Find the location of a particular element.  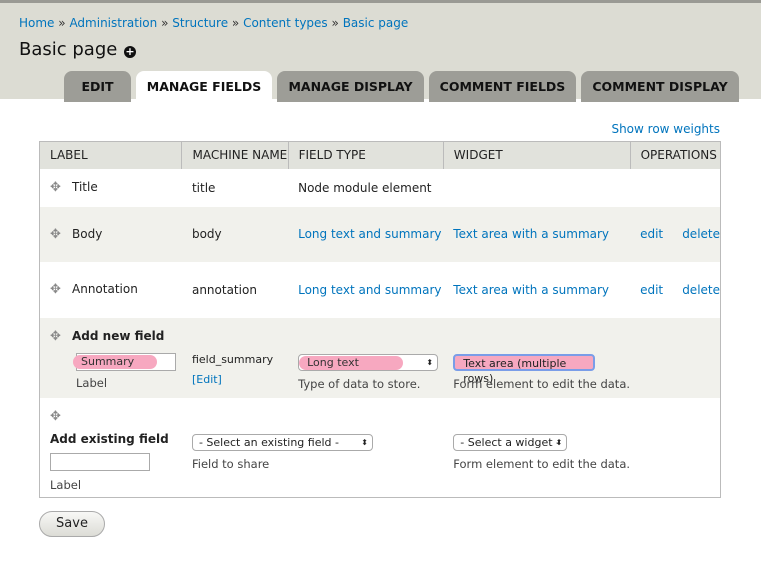

tab-manage-display: MANAGE DISPLAY is located at coordinates (350, 86).